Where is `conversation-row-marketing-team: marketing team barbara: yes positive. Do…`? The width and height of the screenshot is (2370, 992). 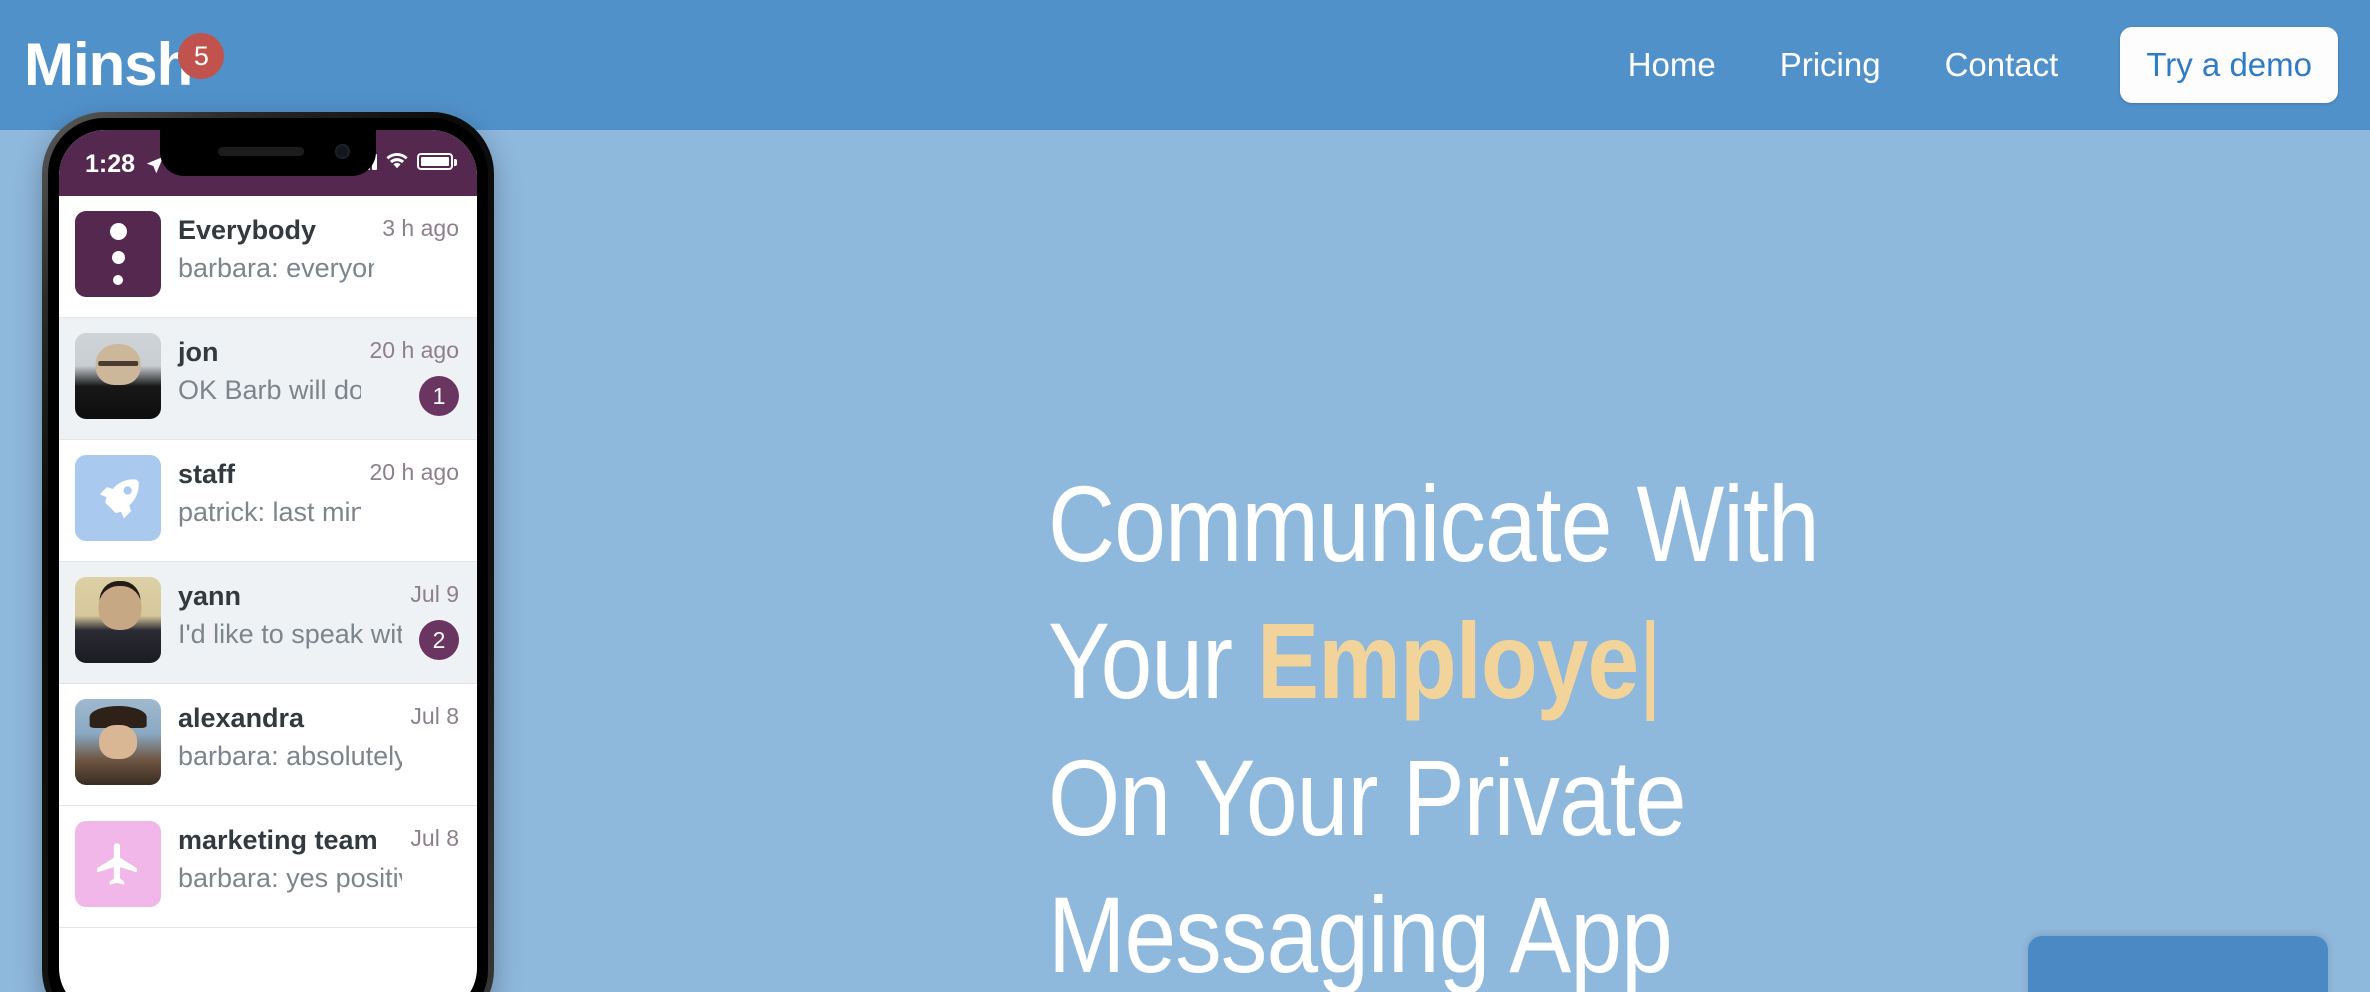 conversation-row-marketing-team: marketing team barbara: yes positive. Do… is located at coordinates (268, 867).